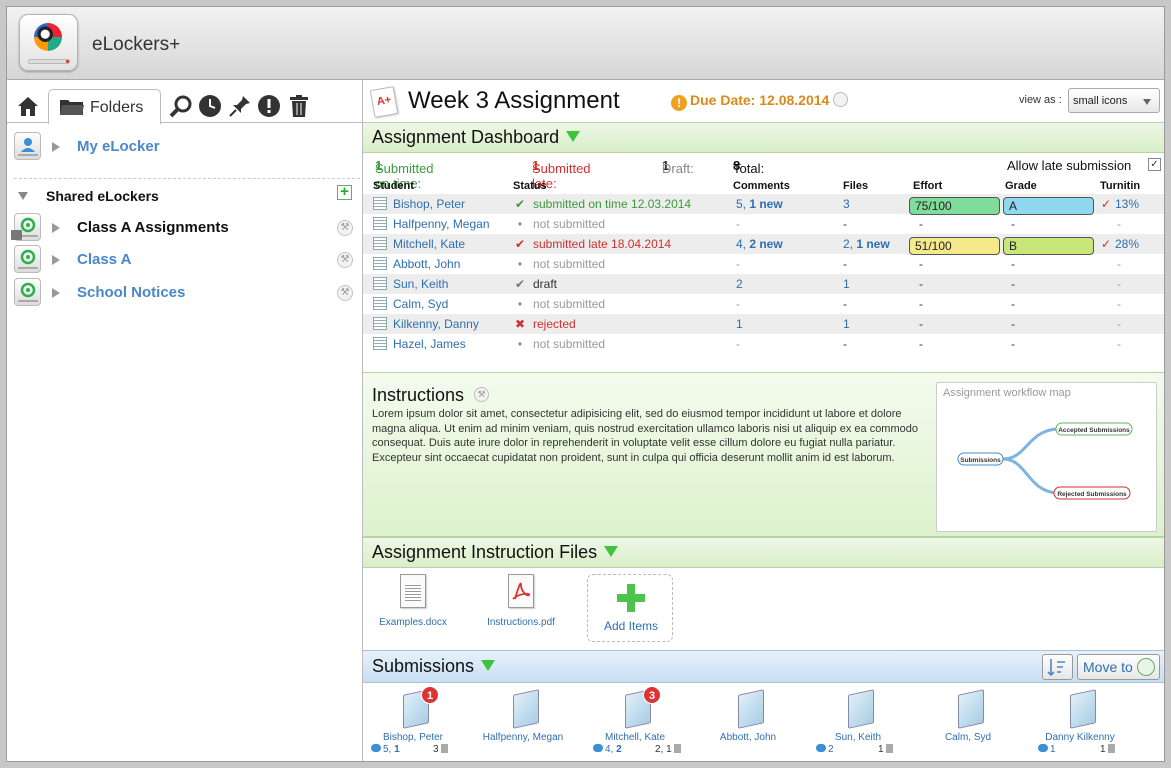  I want to click on search-icon, so click(181, 106).